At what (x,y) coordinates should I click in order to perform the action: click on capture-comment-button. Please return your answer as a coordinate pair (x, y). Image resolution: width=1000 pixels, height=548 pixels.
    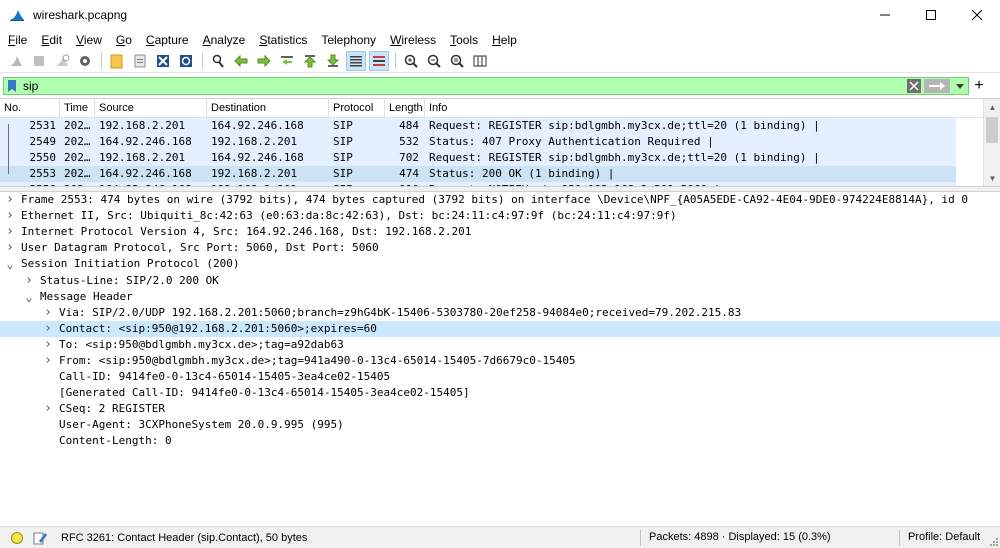
    Looking at the image, I should click on (40, 538).